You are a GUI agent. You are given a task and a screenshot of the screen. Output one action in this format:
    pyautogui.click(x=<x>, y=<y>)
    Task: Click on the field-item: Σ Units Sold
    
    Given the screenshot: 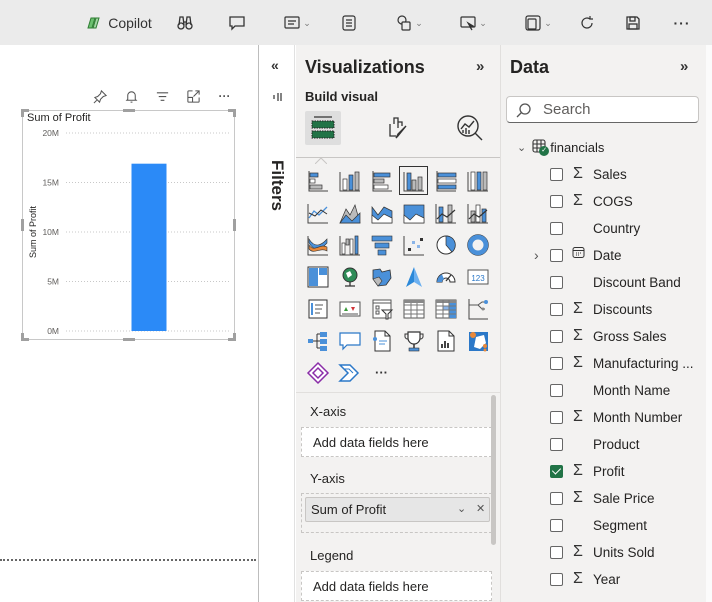 What is the action you would take?
    pyautogui.click(x=606, y=552)
    